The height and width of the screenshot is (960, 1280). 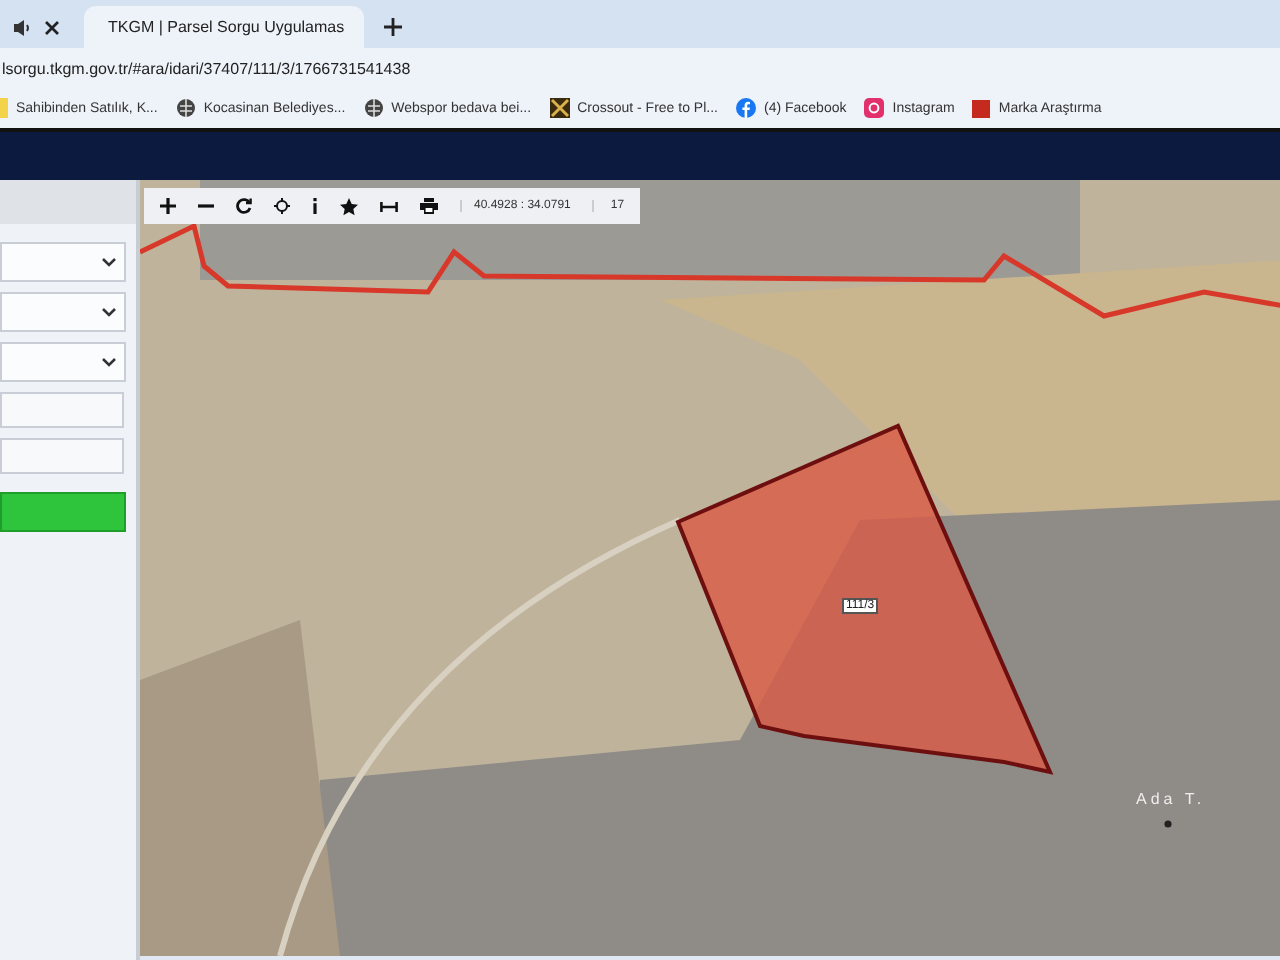 I want to click on measure-icon, so click(x=389, y=206).